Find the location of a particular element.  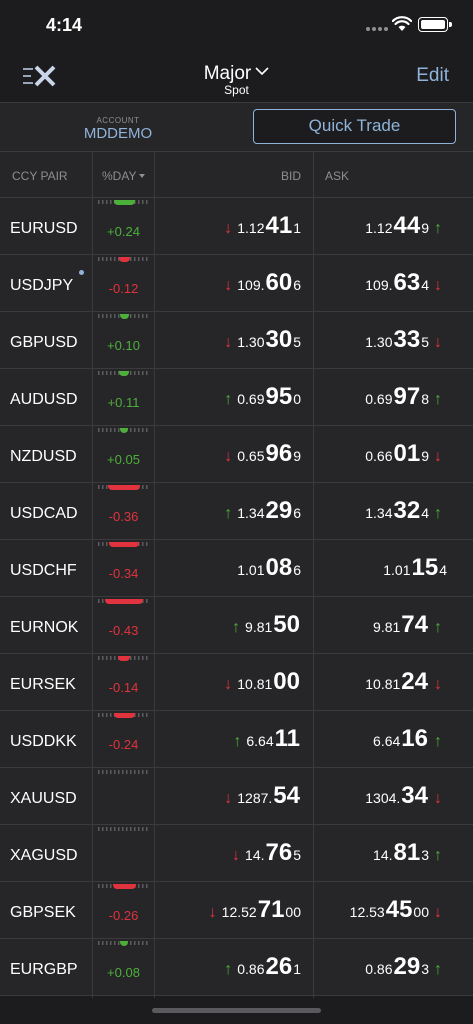

ask-price: 1.01 15 4 is located at coordinates (415, 568).